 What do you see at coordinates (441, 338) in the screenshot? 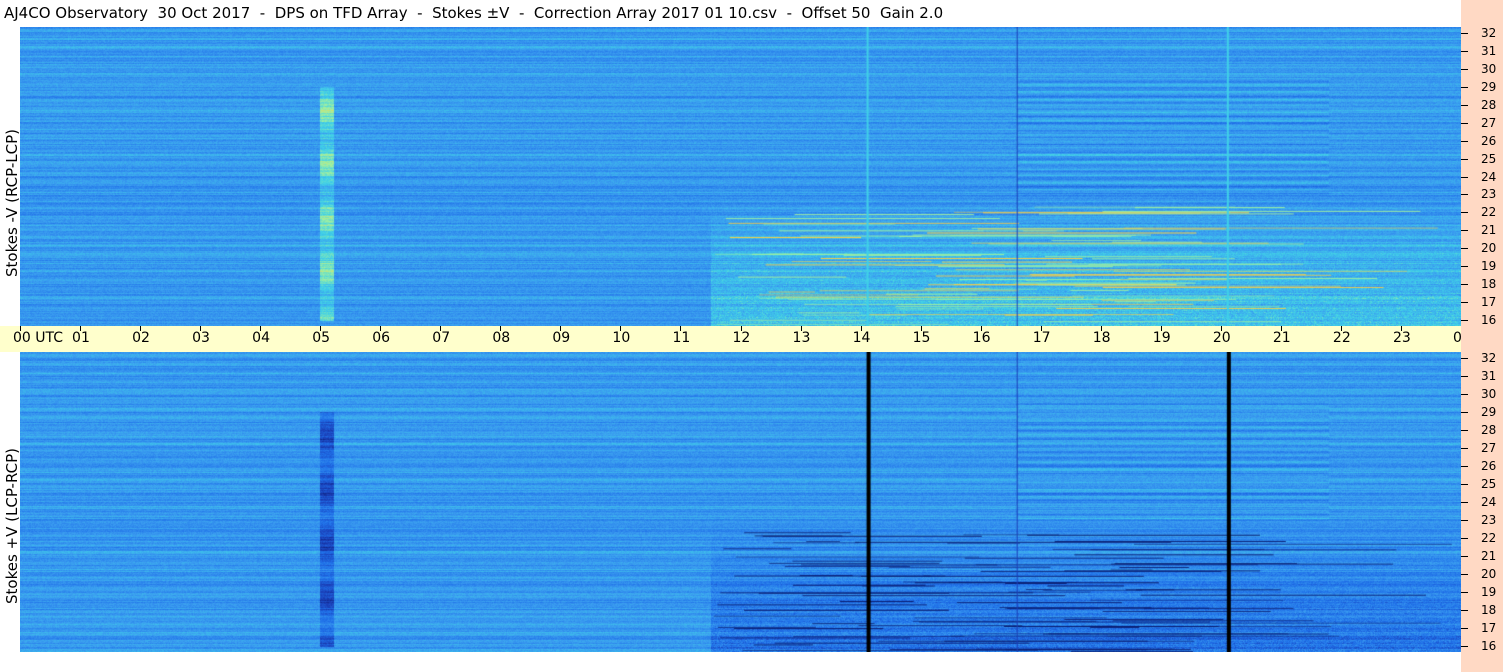
I see `utc-tick-label: 07` at bounding box center [441, 338].